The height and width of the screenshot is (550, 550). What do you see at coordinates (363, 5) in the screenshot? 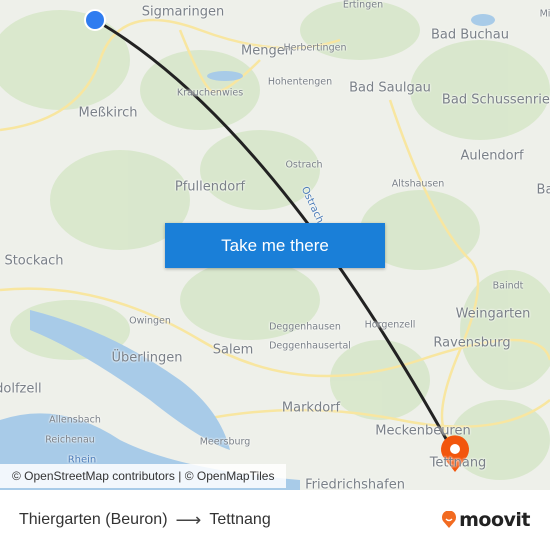
I see `place-label: Ertingen` at bounding box center [363, 5].